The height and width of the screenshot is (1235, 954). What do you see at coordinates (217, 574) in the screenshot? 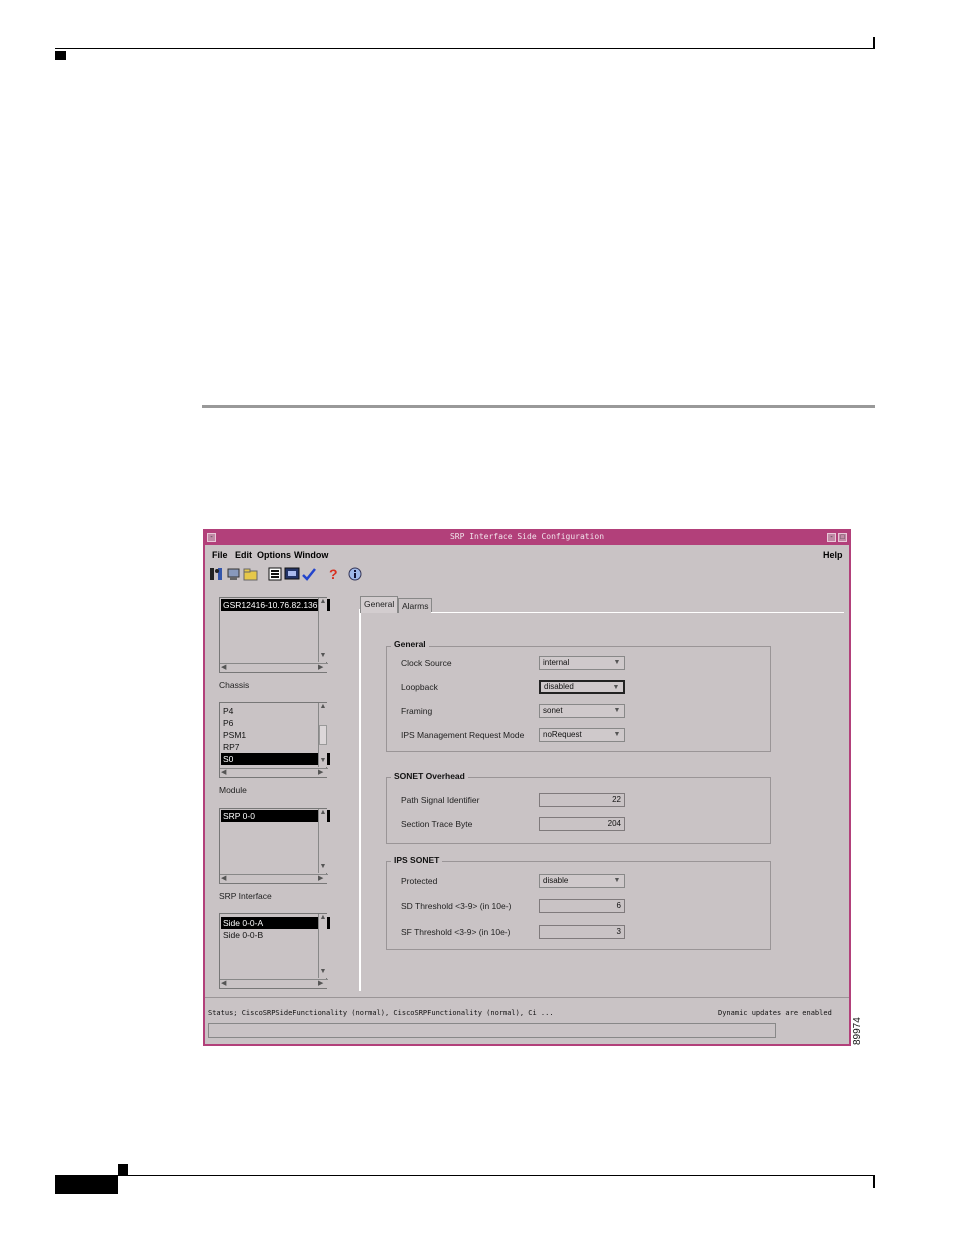
I see `exit-icon` at bounding box center [217, 574].